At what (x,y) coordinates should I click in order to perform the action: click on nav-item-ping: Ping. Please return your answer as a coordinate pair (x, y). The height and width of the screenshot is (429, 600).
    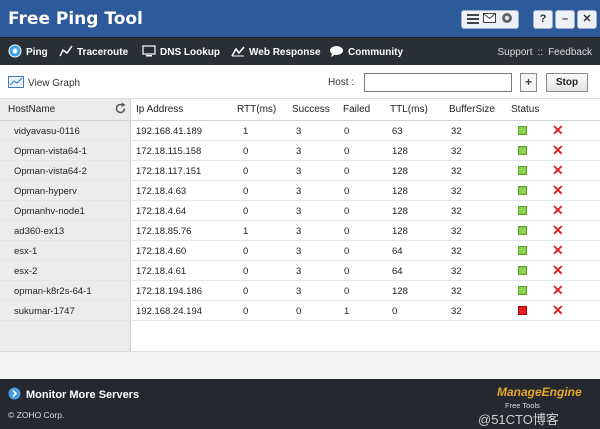
    Looking at the image, I should click on (28, 52).